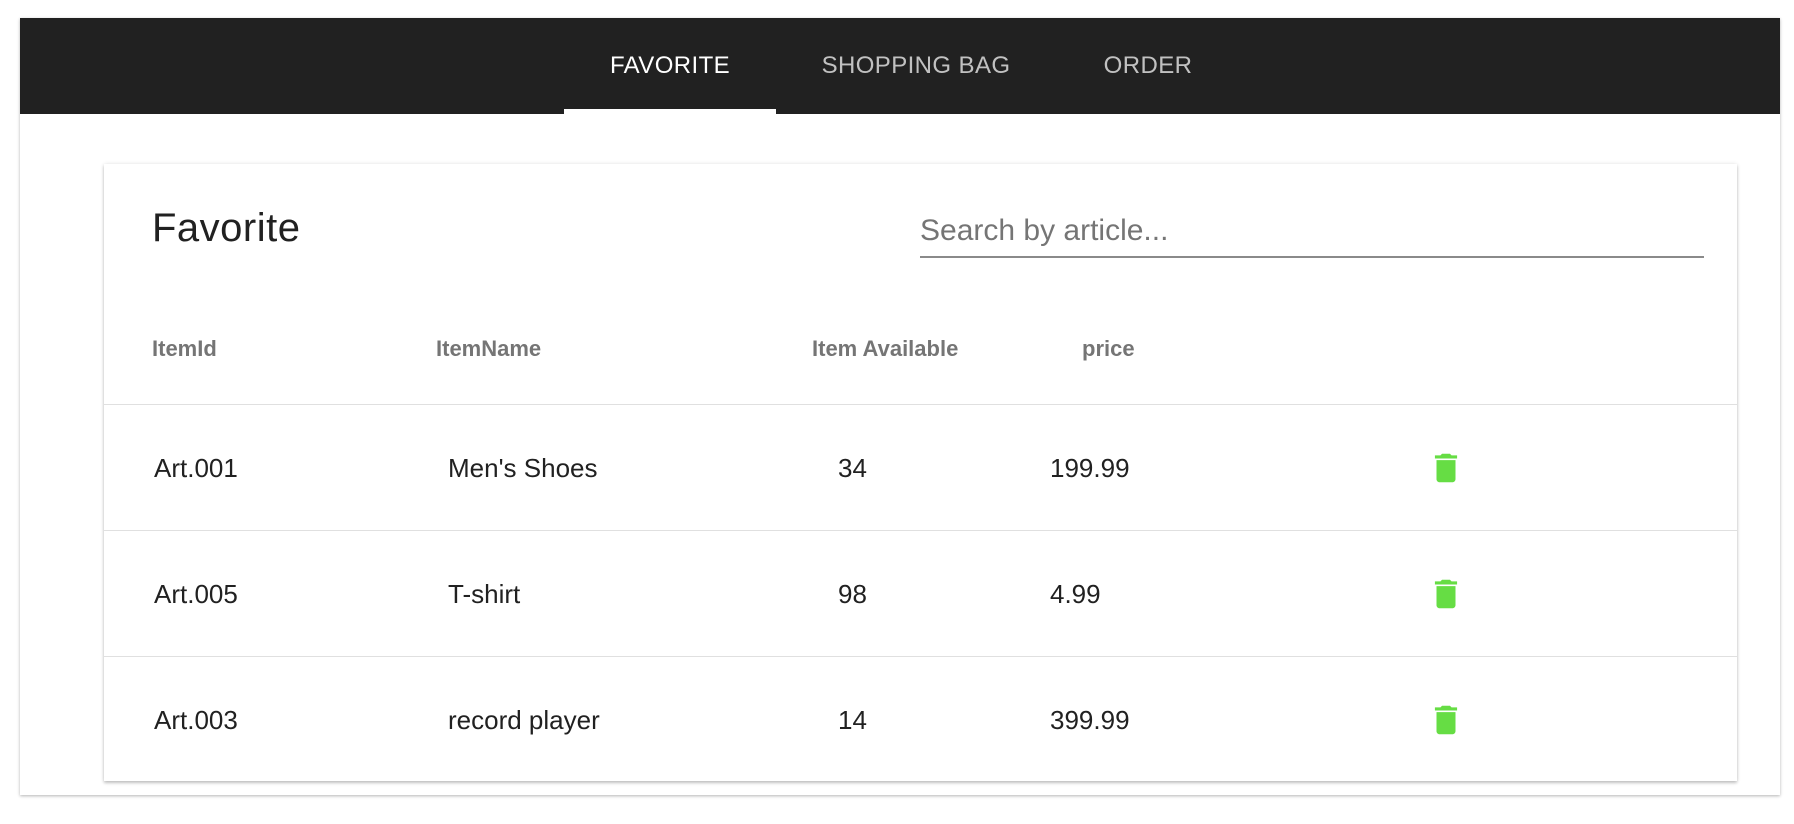 Image resolution: width=1794 pixels, height=824 pixels. Describe the element at coordinates (885, 349) in the screenshot. I see `column-header-item-available: Item Available` at that location.